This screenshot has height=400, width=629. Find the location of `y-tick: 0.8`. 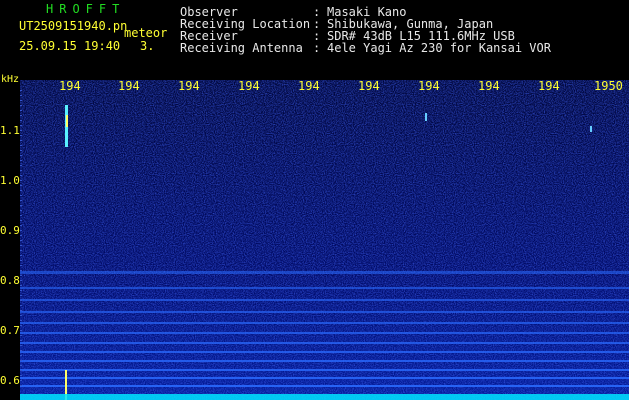

y-tick: 0.8 is located at coordinates (10, 280).